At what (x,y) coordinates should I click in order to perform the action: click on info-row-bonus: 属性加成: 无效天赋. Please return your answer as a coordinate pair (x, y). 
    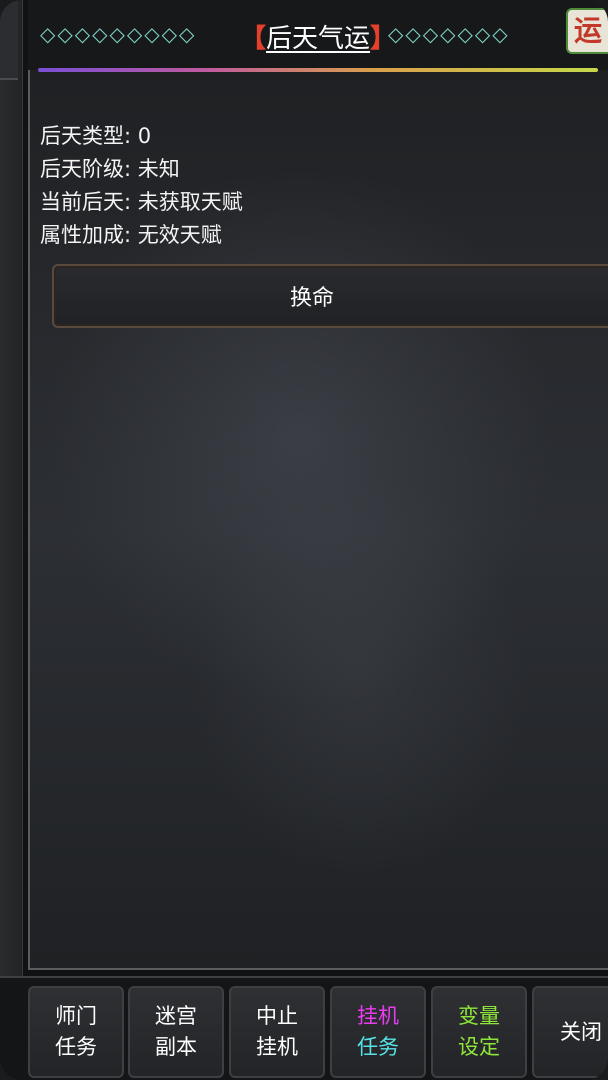
    Looking at the image, I should click on (141, 235).